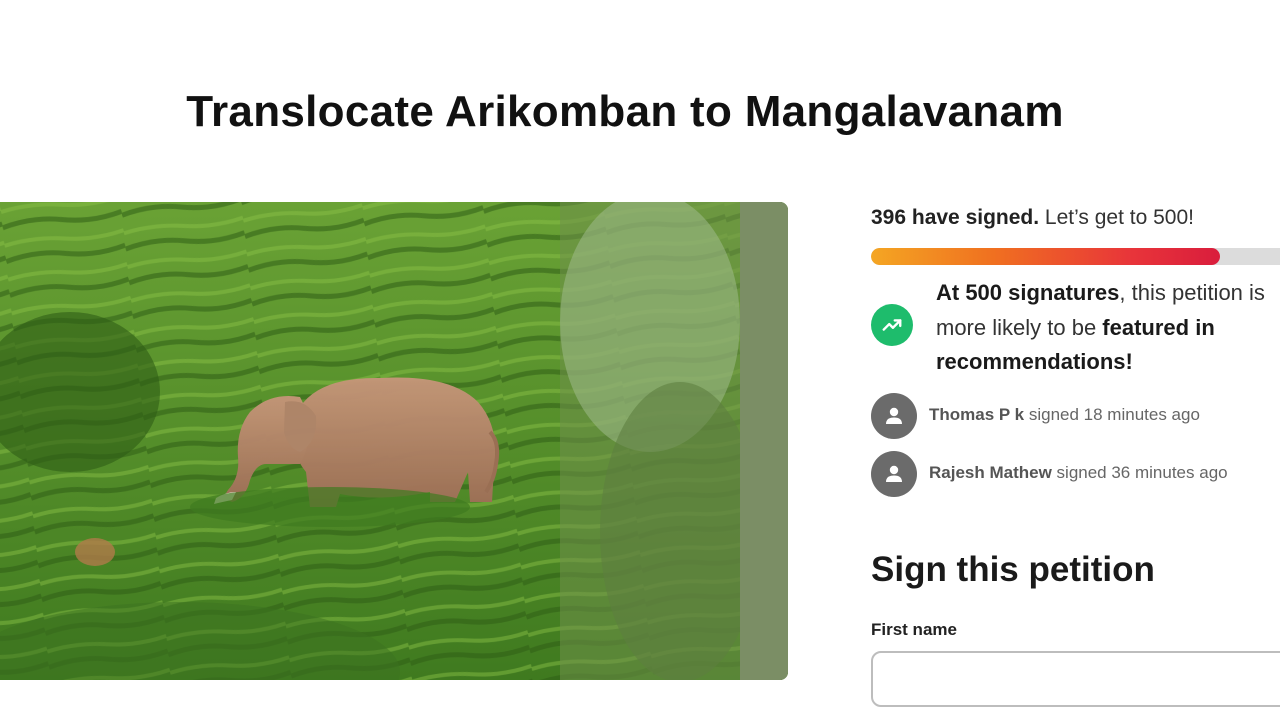 The height and width of the screenshot is (720, 1280). I want to click on first-name-field, so click(1075, 679).